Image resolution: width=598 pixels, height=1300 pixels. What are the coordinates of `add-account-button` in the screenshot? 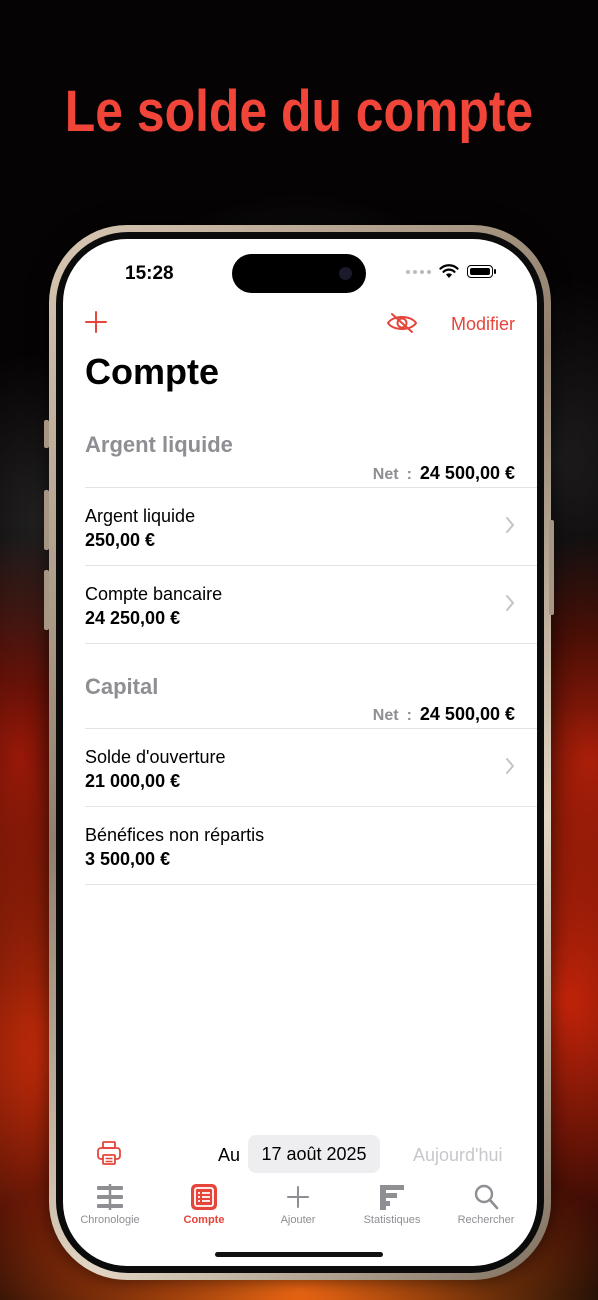 It's located at (96, 322).